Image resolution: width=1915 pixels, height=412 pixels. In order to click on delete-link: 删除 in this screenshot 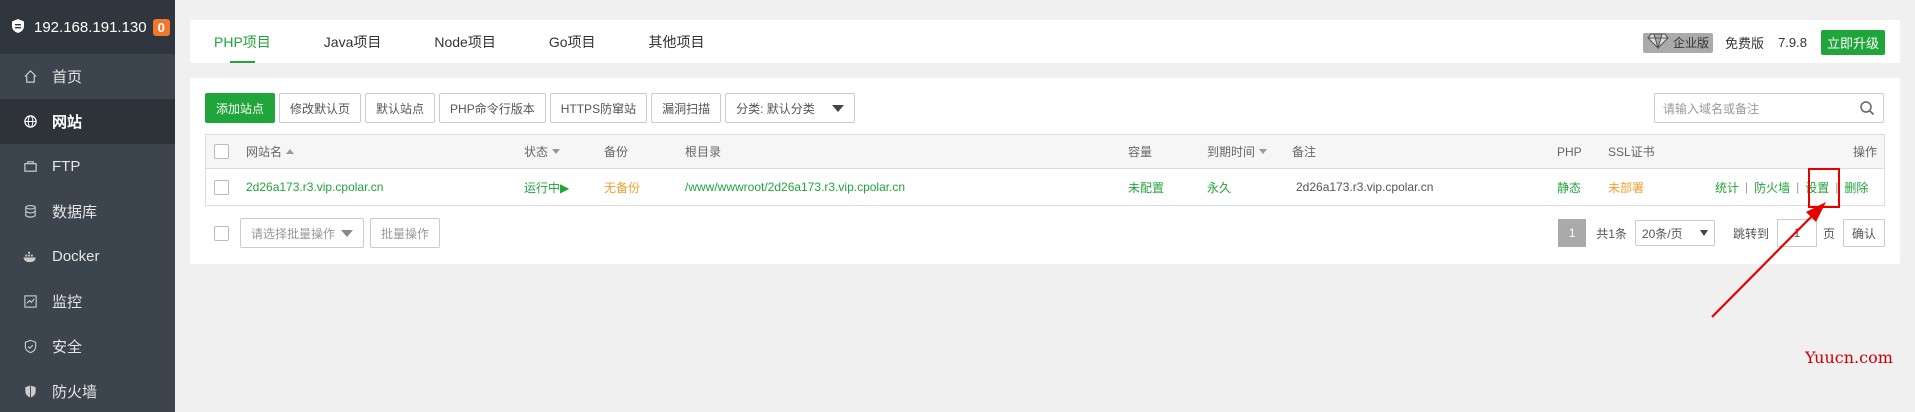, I will do `click(1856, 187)`.